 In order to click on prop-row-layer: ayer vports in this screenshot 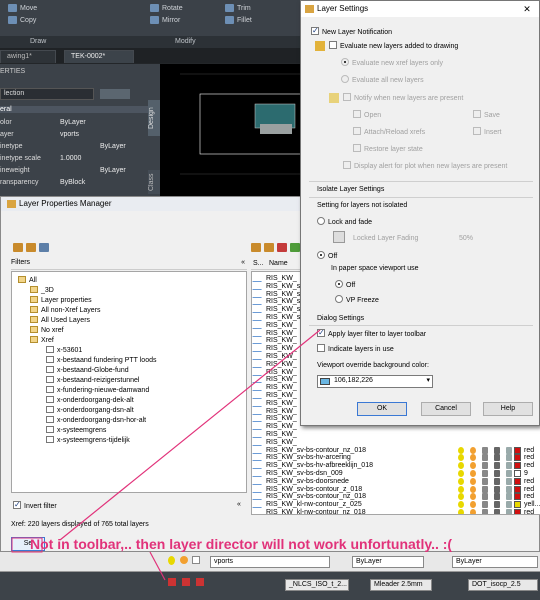, I will do `click(74, 137)`.